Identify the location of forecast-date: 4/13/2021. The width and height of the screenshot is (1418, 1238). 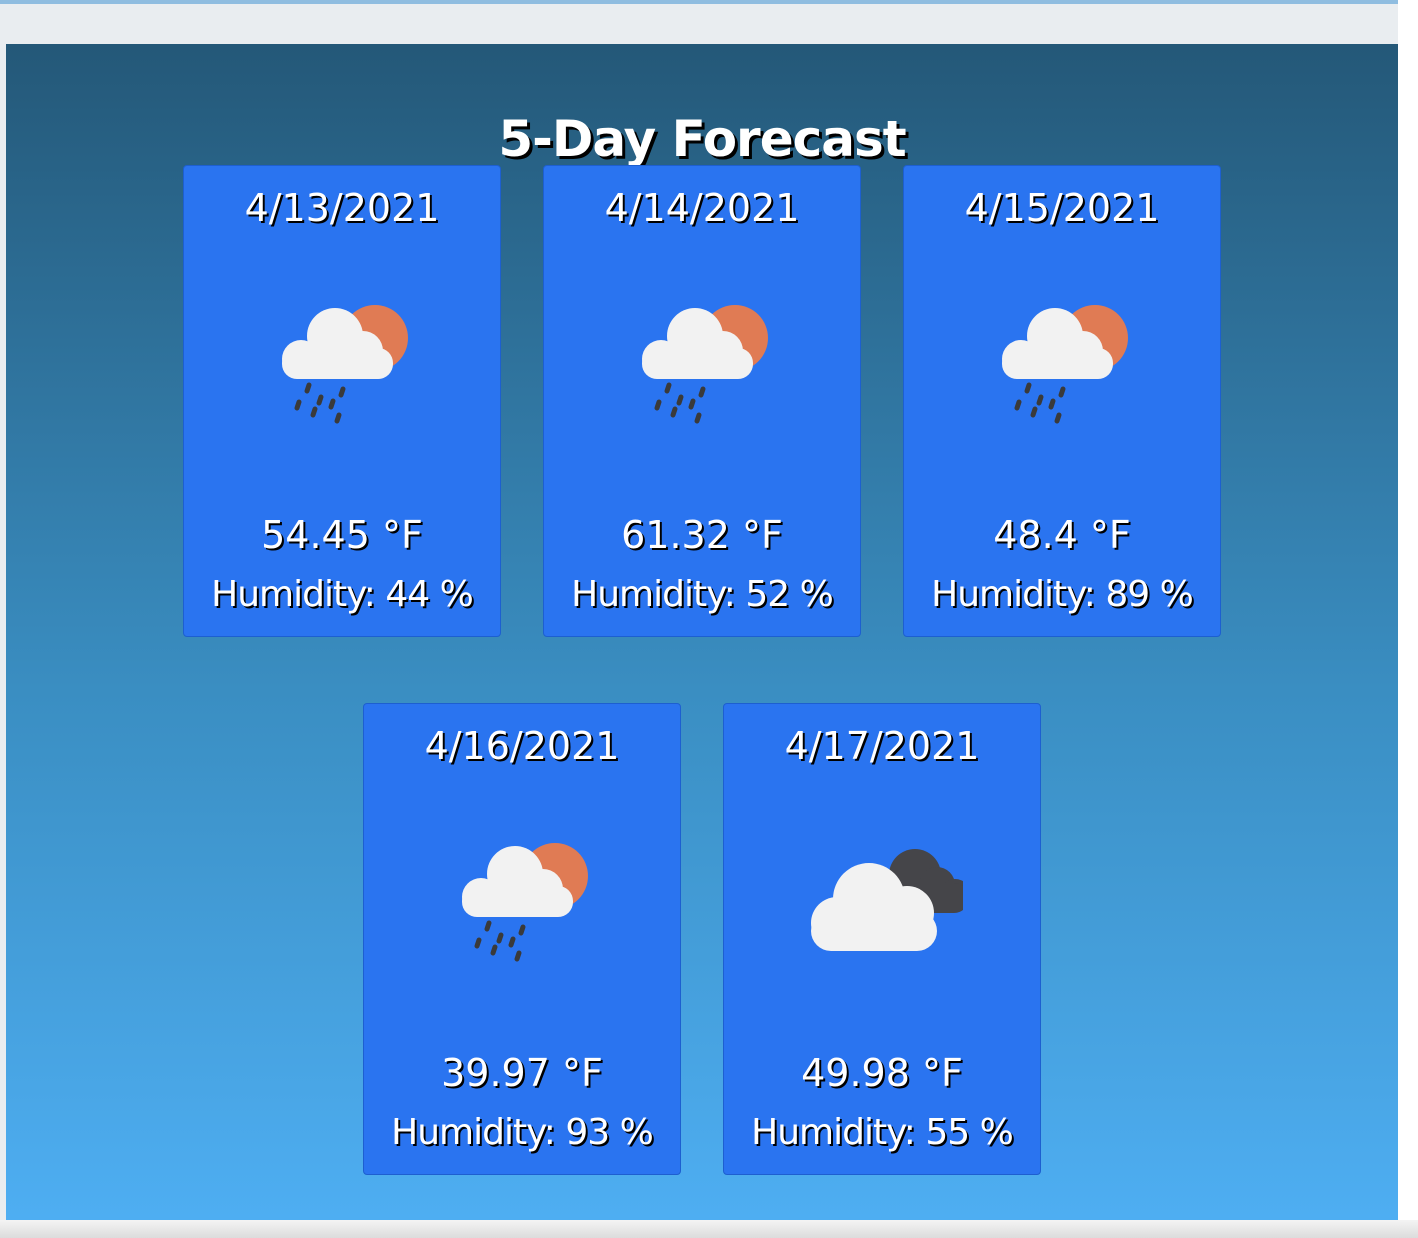
(342, 208).